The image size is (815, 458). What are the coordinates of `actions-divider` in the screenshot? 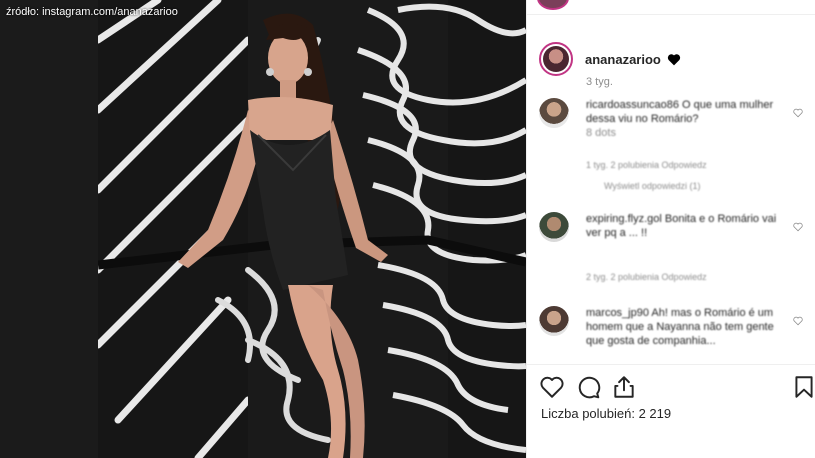 It's located at (671, 364).